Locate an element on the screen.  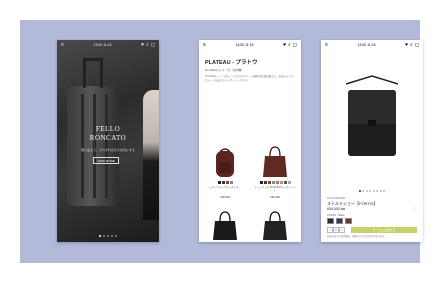
slider-dots is located at coordinates (108, 236).